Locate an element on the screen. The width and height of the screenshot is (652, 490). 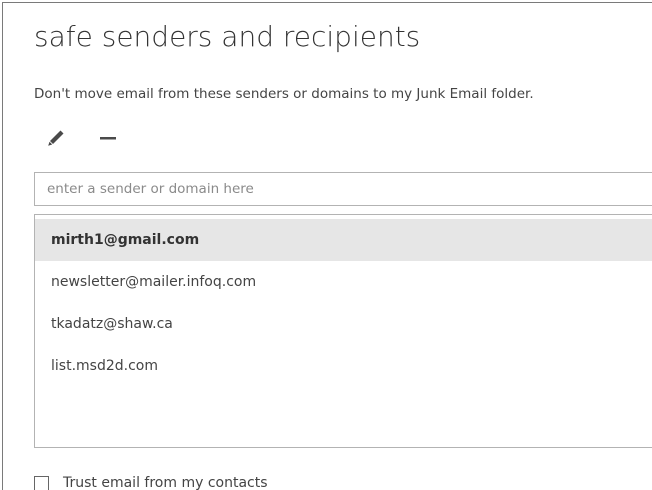
trust-contacts-label: Trust email from my contacts is located at coordinates (165, 482).